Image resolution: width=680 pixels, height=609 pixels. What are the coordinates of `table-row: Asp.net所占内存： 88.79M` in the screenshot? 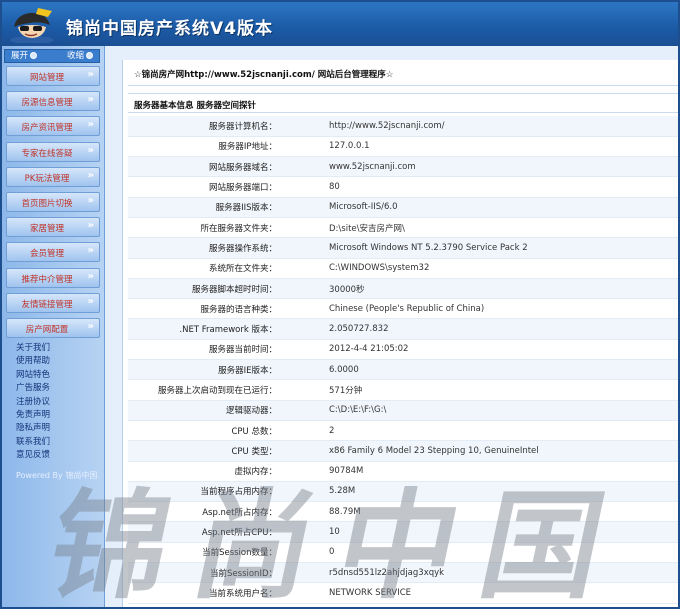 It's located at (403, 512).